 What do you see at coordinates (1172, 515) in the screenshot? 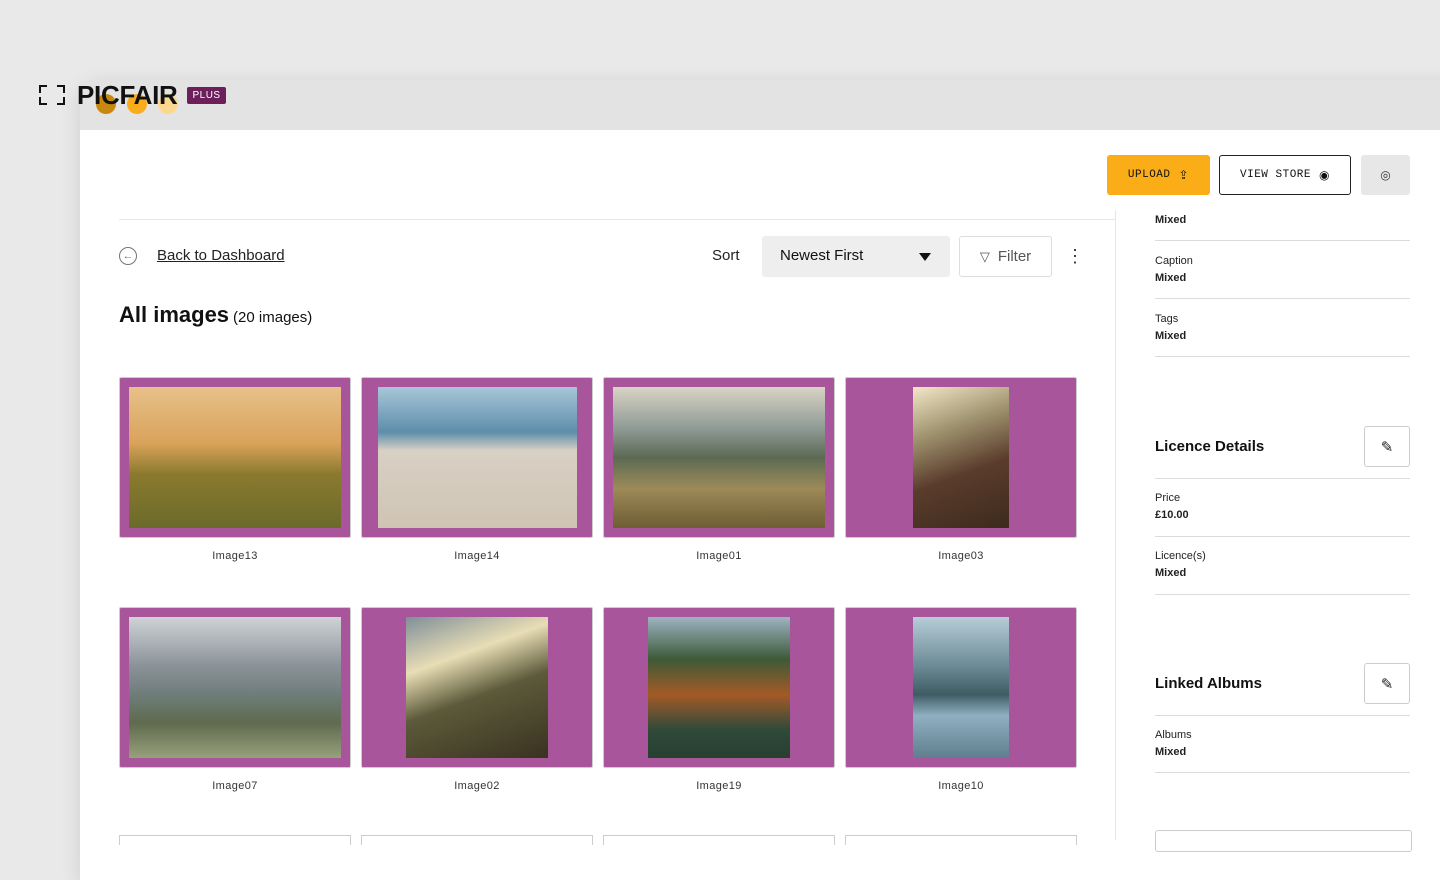
I see `price-value: £10.00` at bounding box center [1172, 515].